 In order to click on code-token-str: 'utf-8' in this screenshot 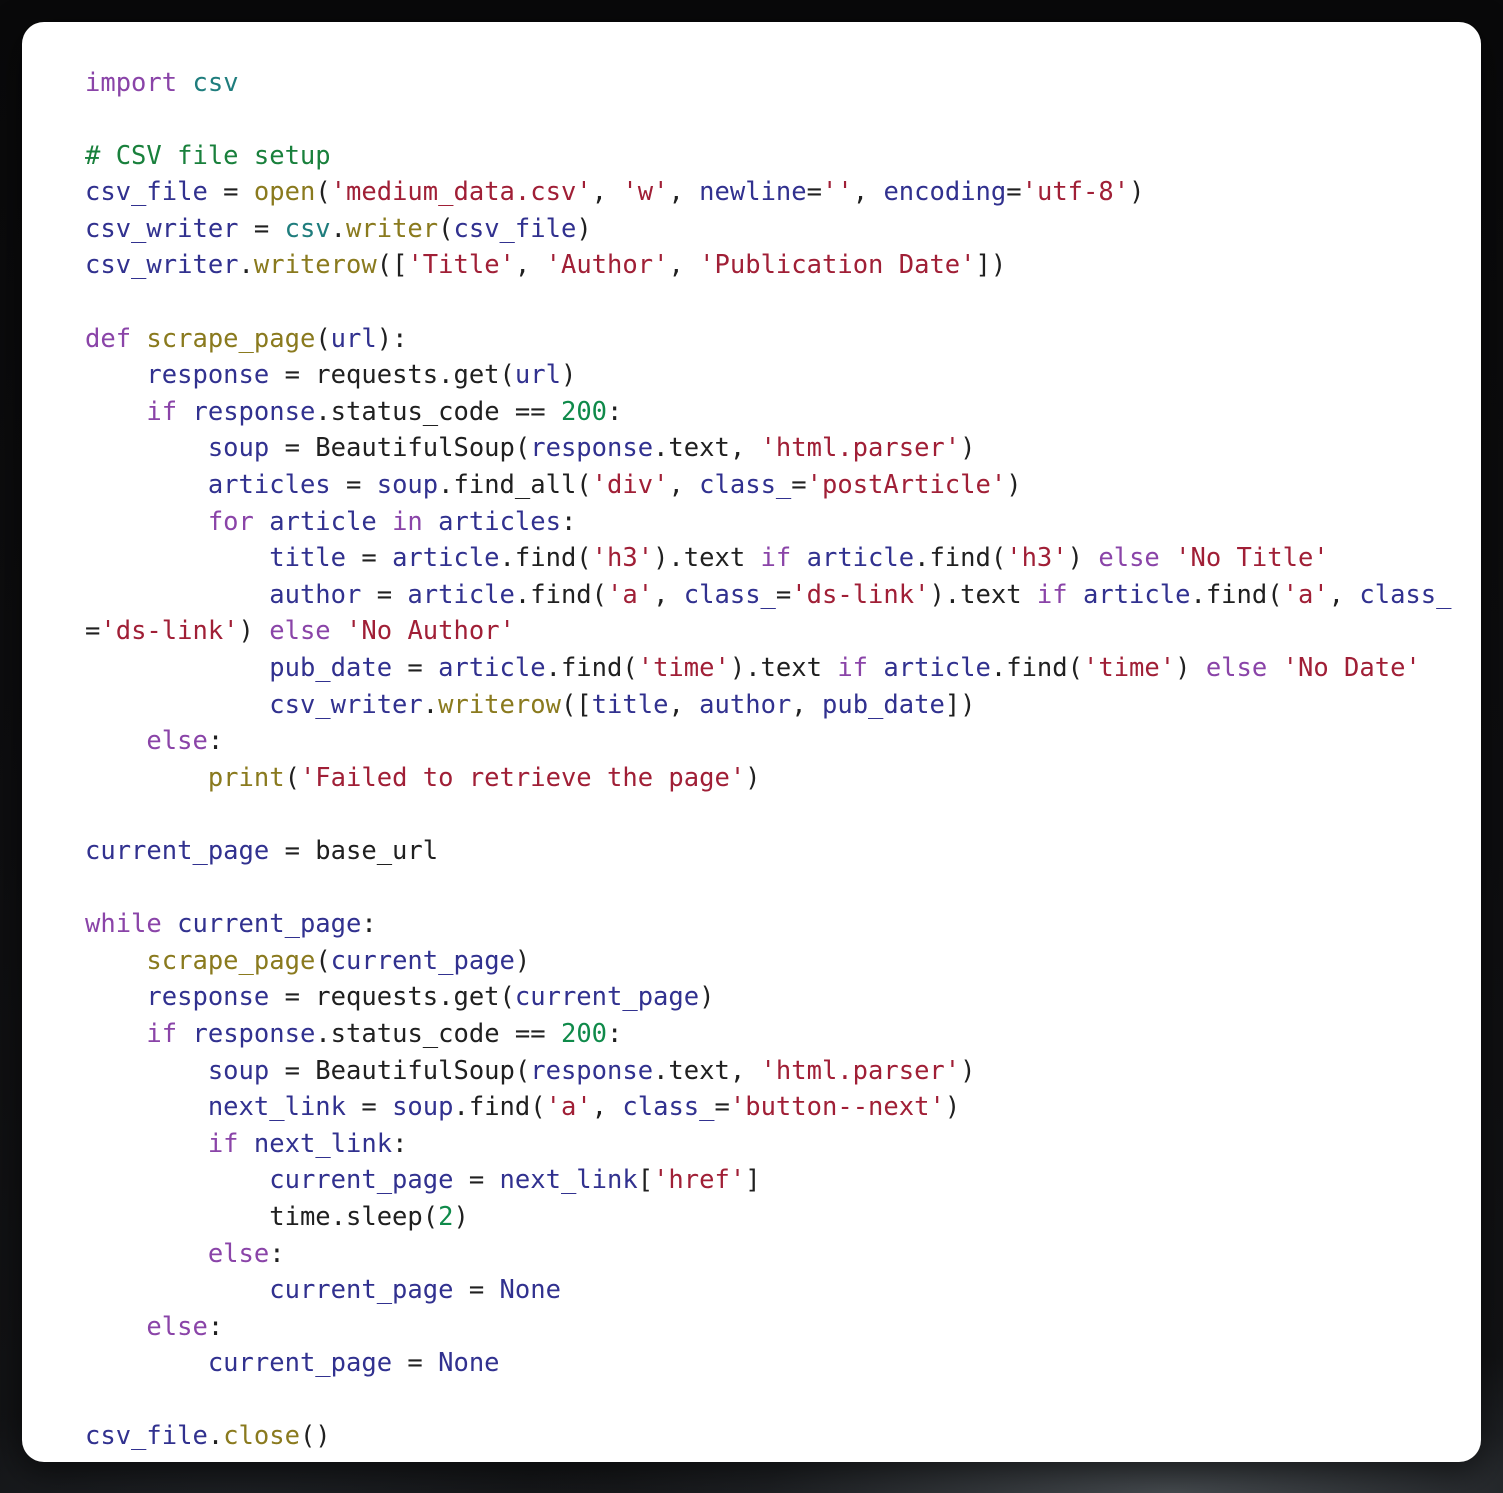, I will do `click(1075, 192)`.